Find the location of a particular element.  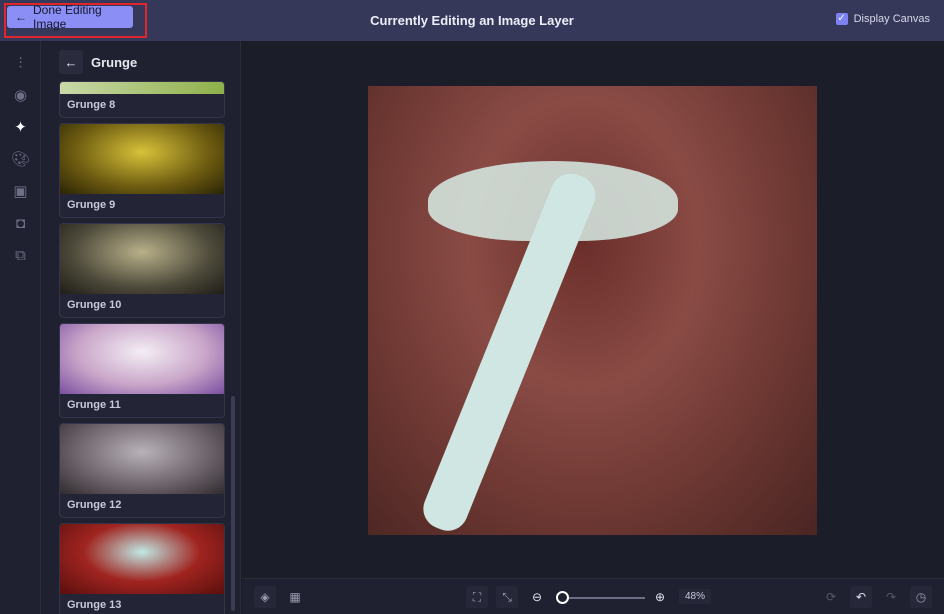

zoom-slider is located at coordinates (601, 598).